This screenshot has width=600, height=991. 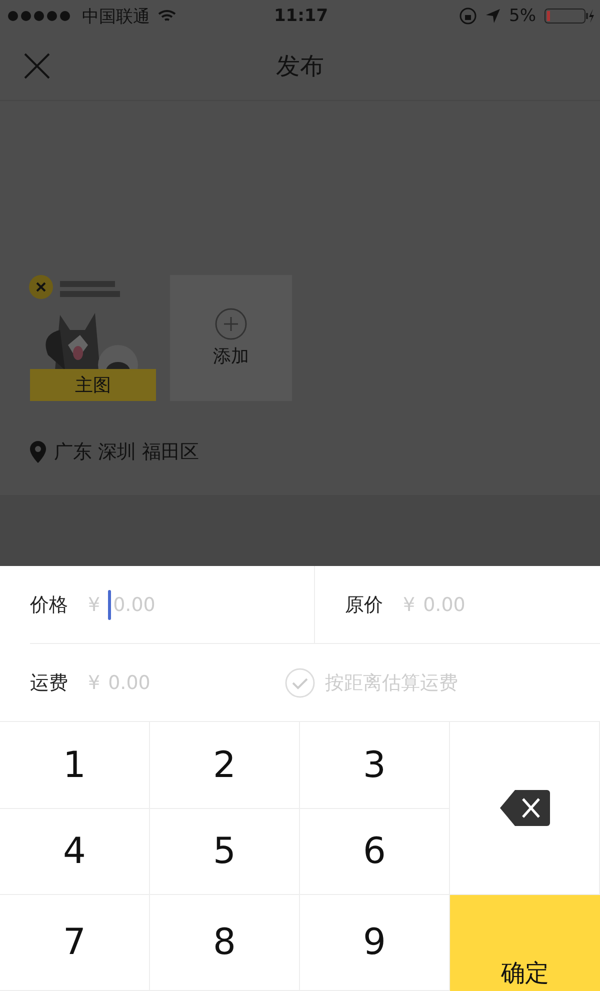 I want to click on page-title: 发布, so click(x=300, y=66).